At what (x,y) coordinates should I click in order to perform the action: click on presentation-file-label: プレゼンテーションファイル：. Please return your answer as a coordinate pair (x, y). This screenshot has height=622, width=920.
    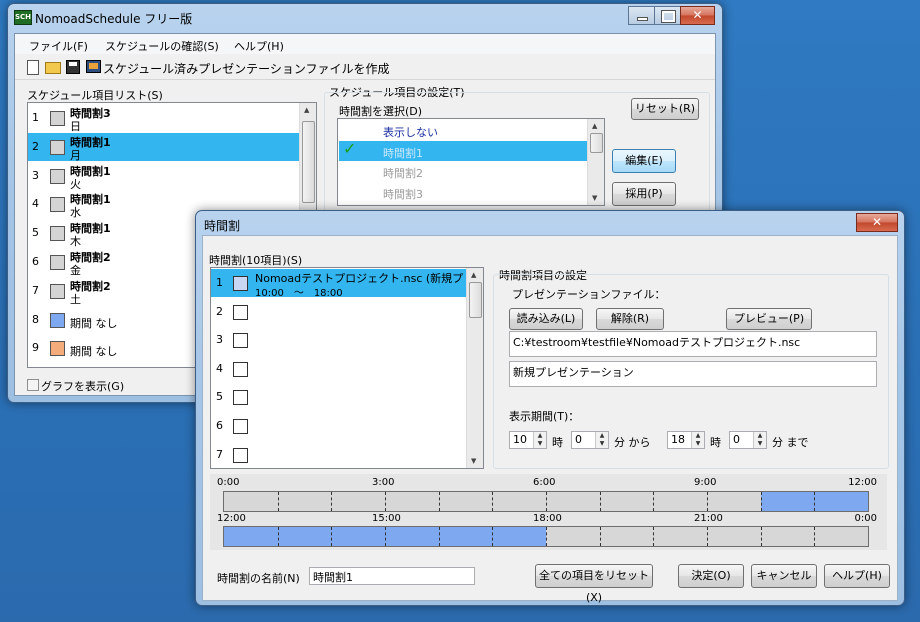
    Looking at the image, I should click on (589, 294).